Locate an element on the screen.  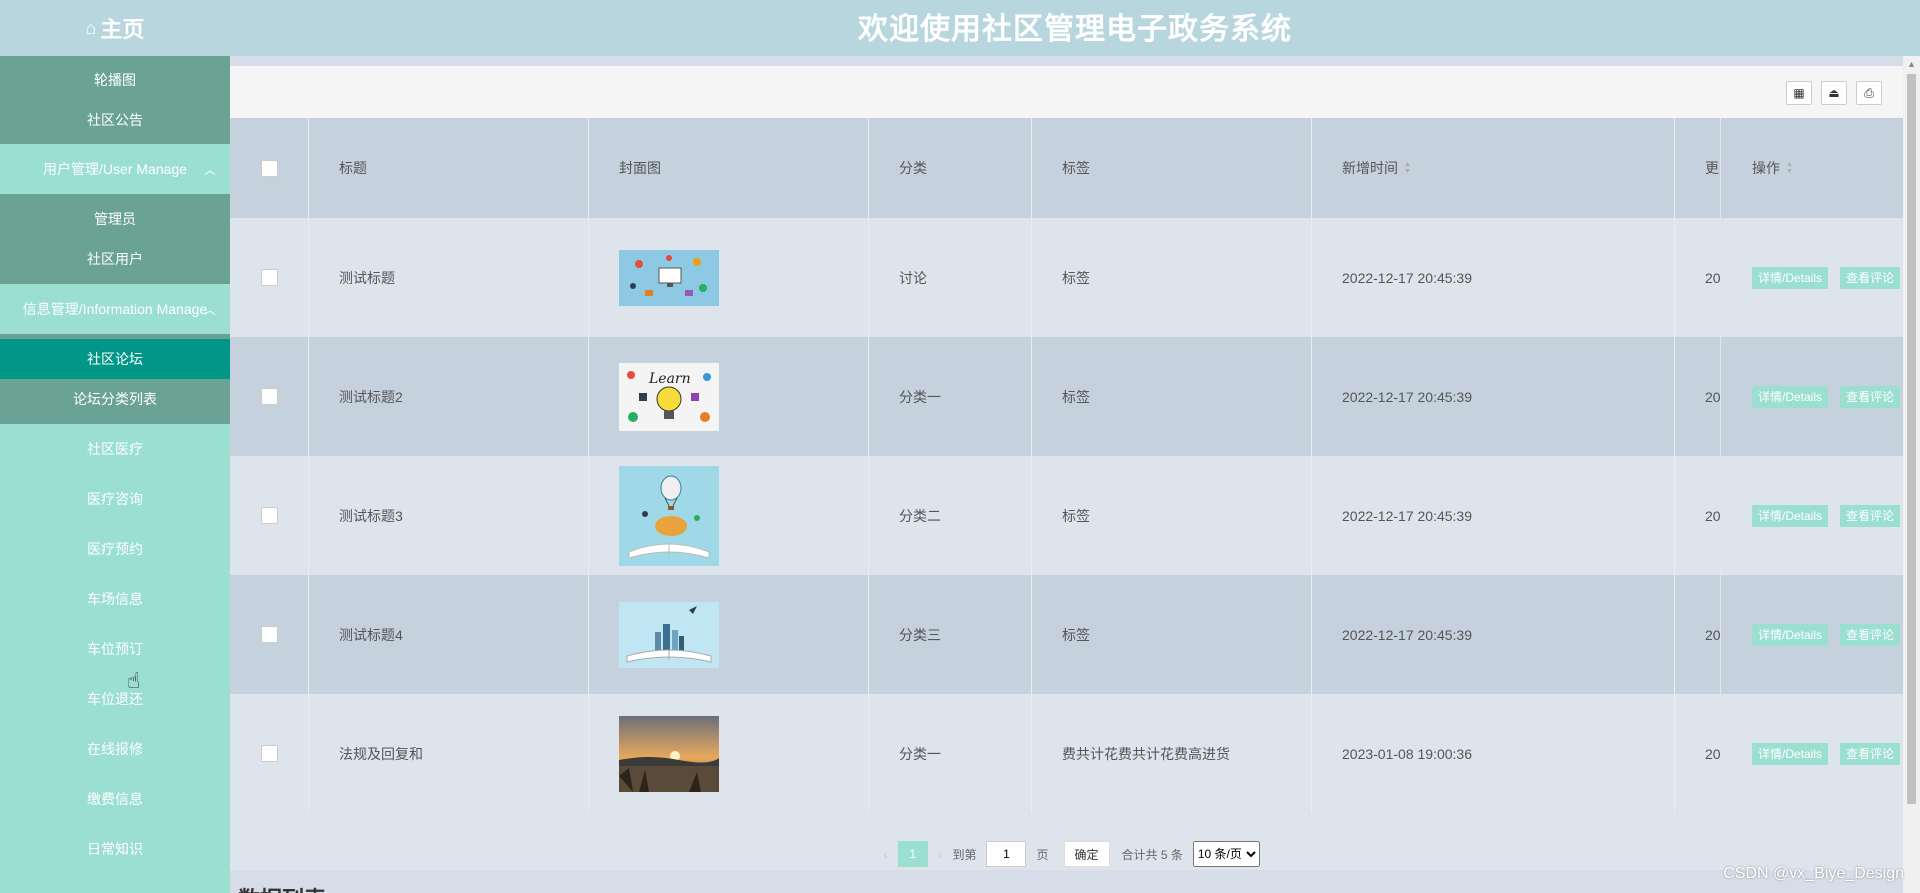
sidebar-item-payment: 缴费信息 is located at coordinates (115, 799).